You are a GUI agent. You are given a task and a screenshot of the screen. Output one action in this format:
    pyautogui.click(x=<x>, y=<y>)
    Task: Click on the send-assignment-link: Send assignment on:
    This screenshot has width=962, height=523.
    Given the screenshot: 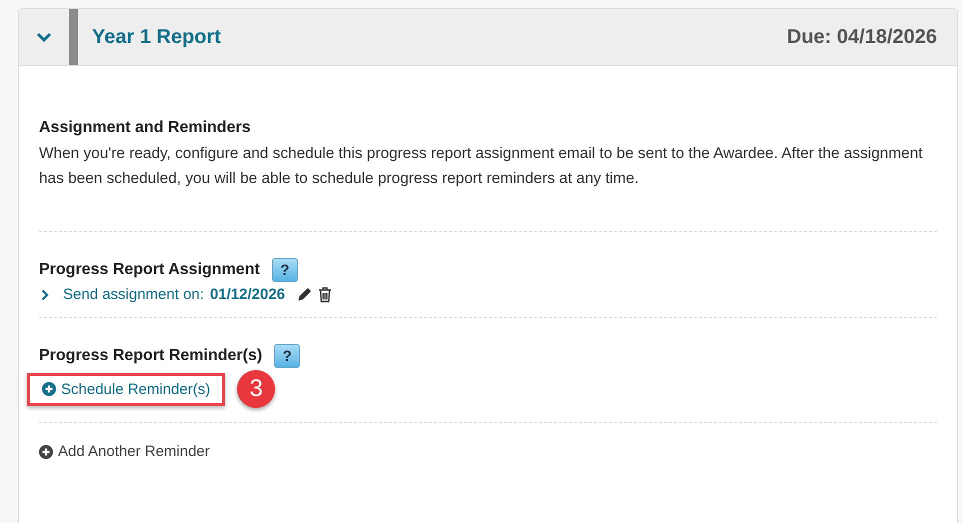 What is the action you would take?
    pyautogui.click(x=133, y=294)
    